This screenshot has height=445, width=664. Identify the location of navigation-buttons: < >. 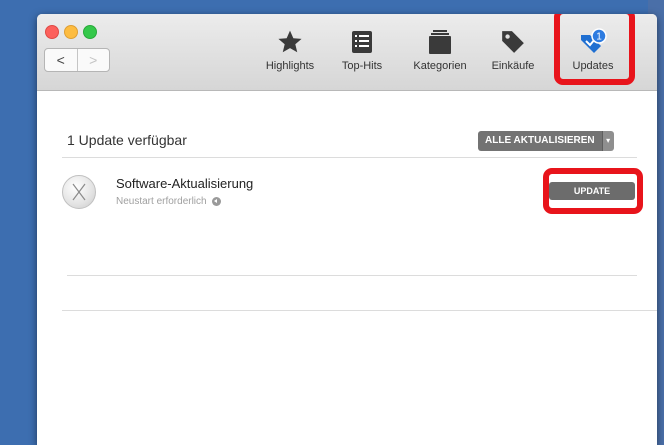
(77, 60).